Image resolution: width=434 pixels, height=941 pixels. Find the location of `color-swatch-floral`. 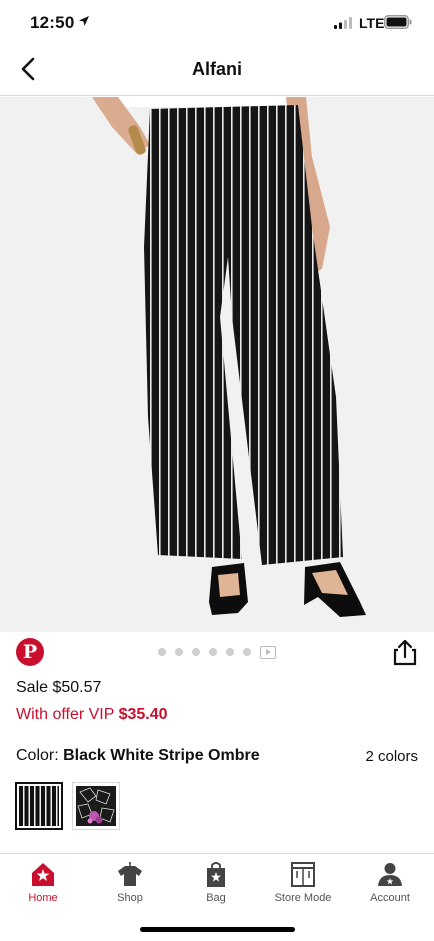

color-swatch-floral is located at coordinates (96, 806).